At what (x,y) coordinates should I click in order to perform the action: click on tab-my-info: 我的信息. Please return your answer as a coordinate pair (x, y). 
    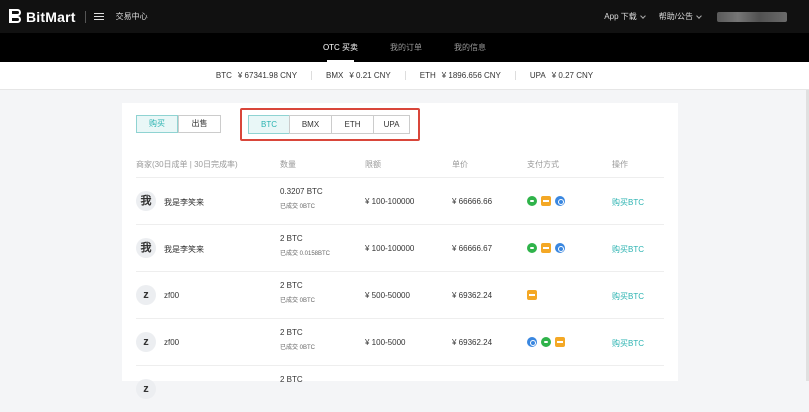
    Looking at the image, I should click on (470, 47).